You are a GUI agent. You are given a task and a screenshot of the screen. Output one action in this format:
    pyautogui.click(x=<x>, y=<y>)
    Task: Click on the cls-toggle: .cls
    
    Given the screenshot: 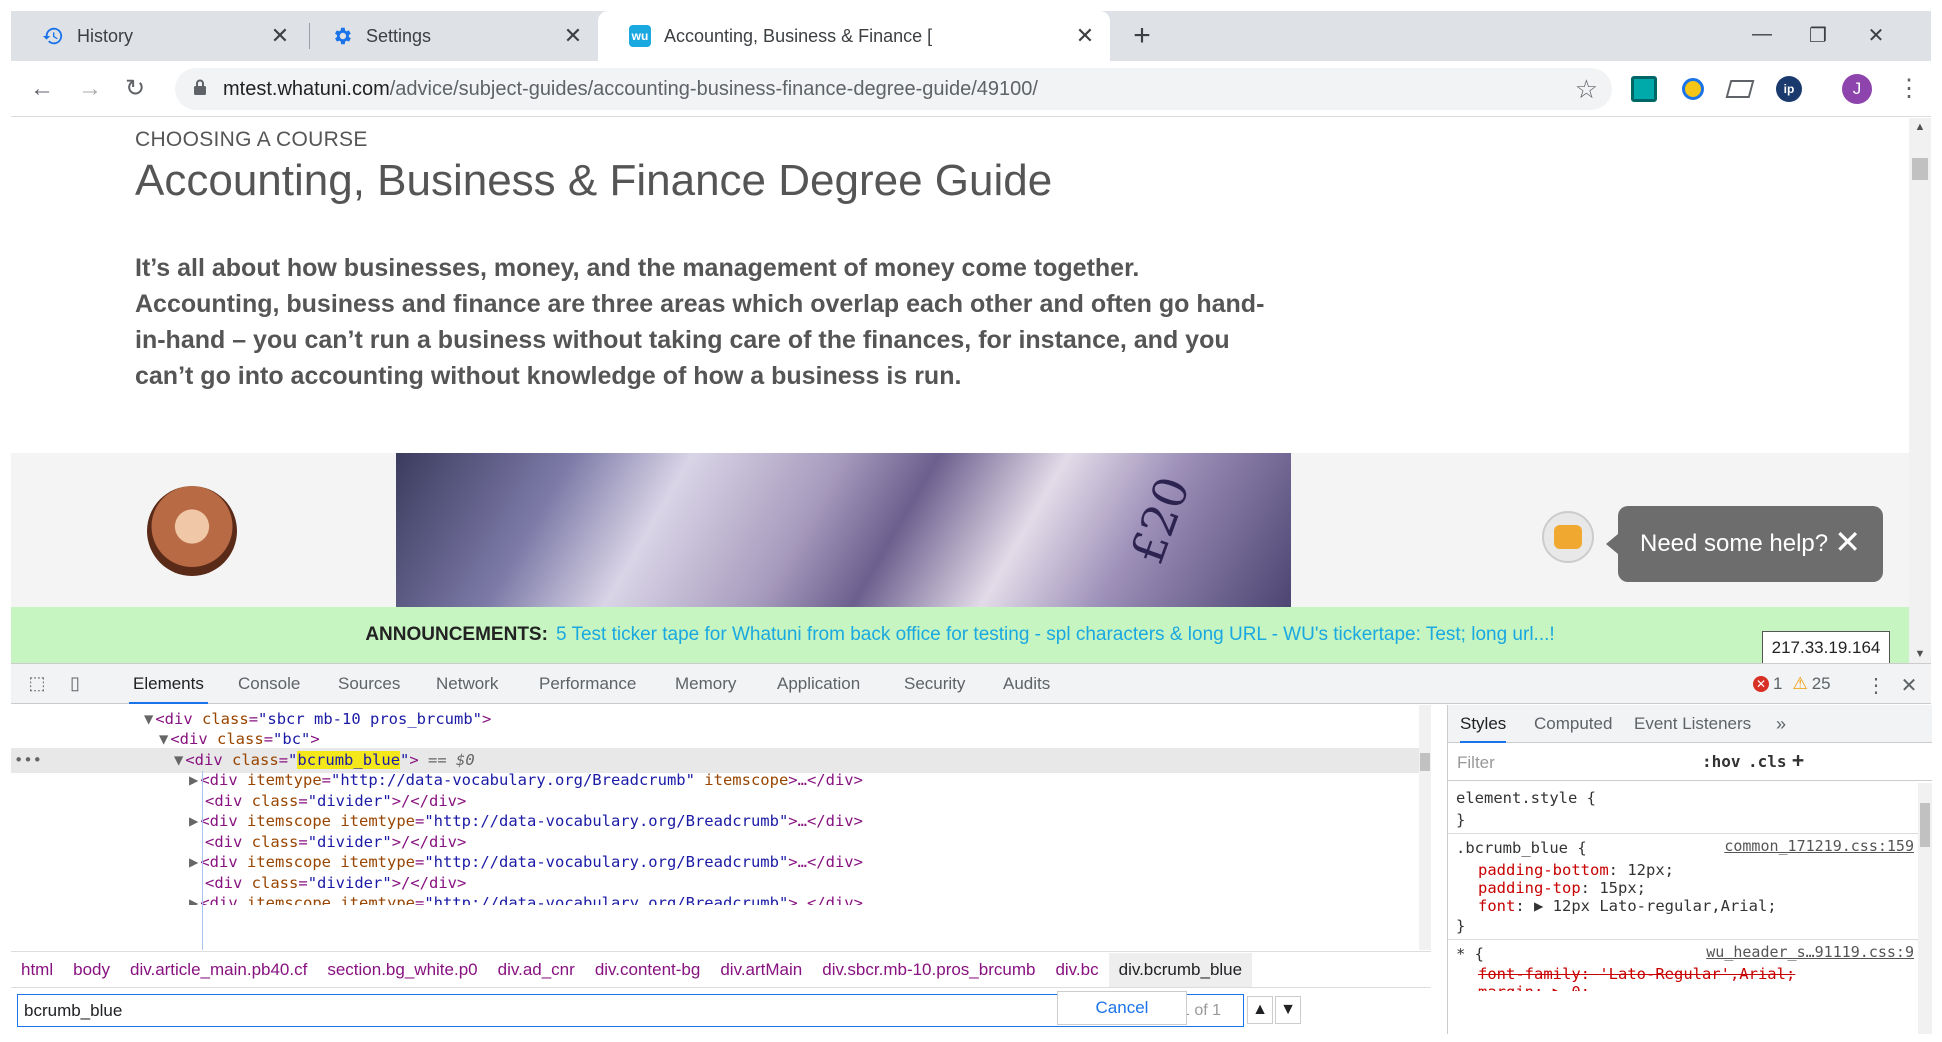 What is the action you would take?
    pyautogui.click(x=1767, y=761)
    